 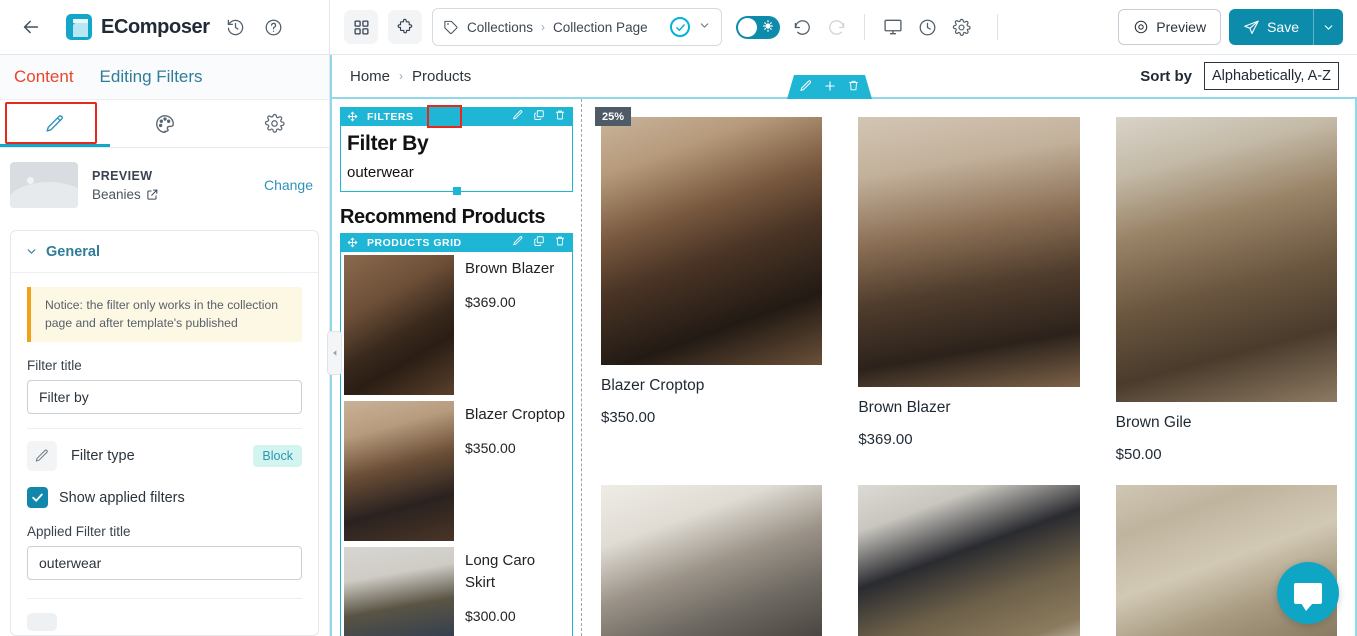 What do you see at coordinates (288, 185) in the screenshot?
I see `change-preview-link: Change` at bounding box center [288, 185].